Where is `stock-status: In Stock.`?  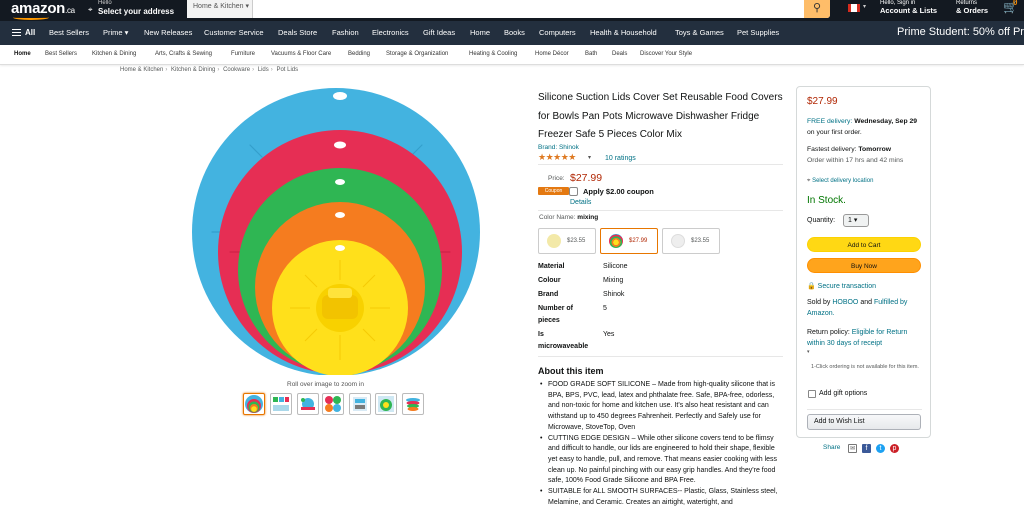
stock-status: In Stock. is located at coordinates (826, 200).